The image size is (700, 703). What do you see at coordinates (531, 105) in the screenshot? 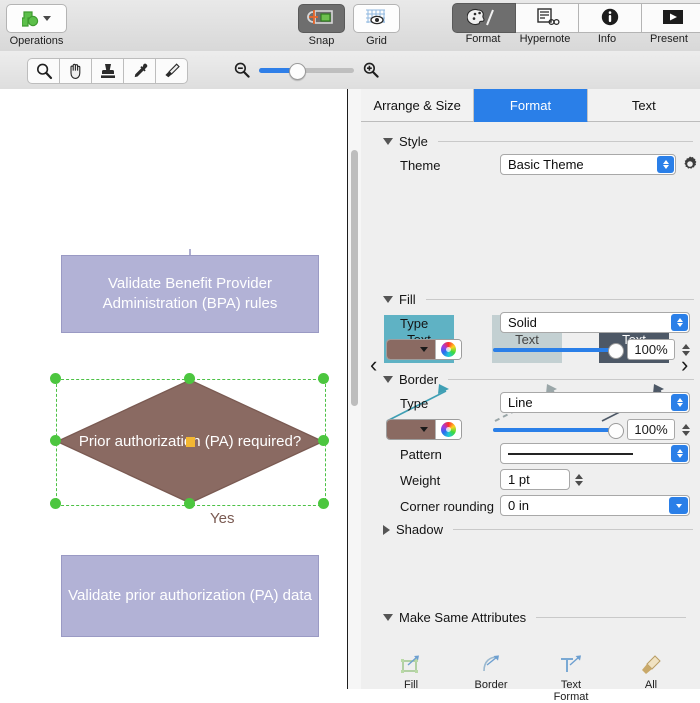
I see `tab-format: Format` at bounding box center [531, 105].